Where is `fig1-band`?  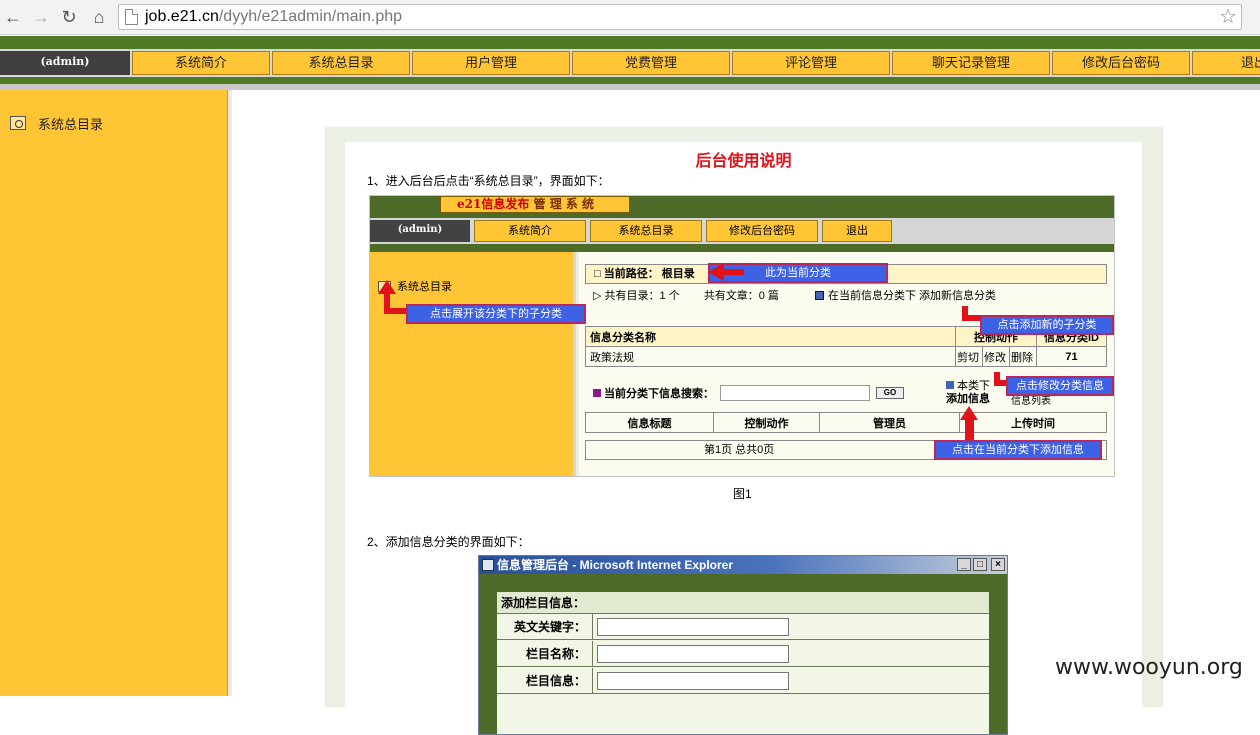 fig1-band is located at coordinates (742, 248).